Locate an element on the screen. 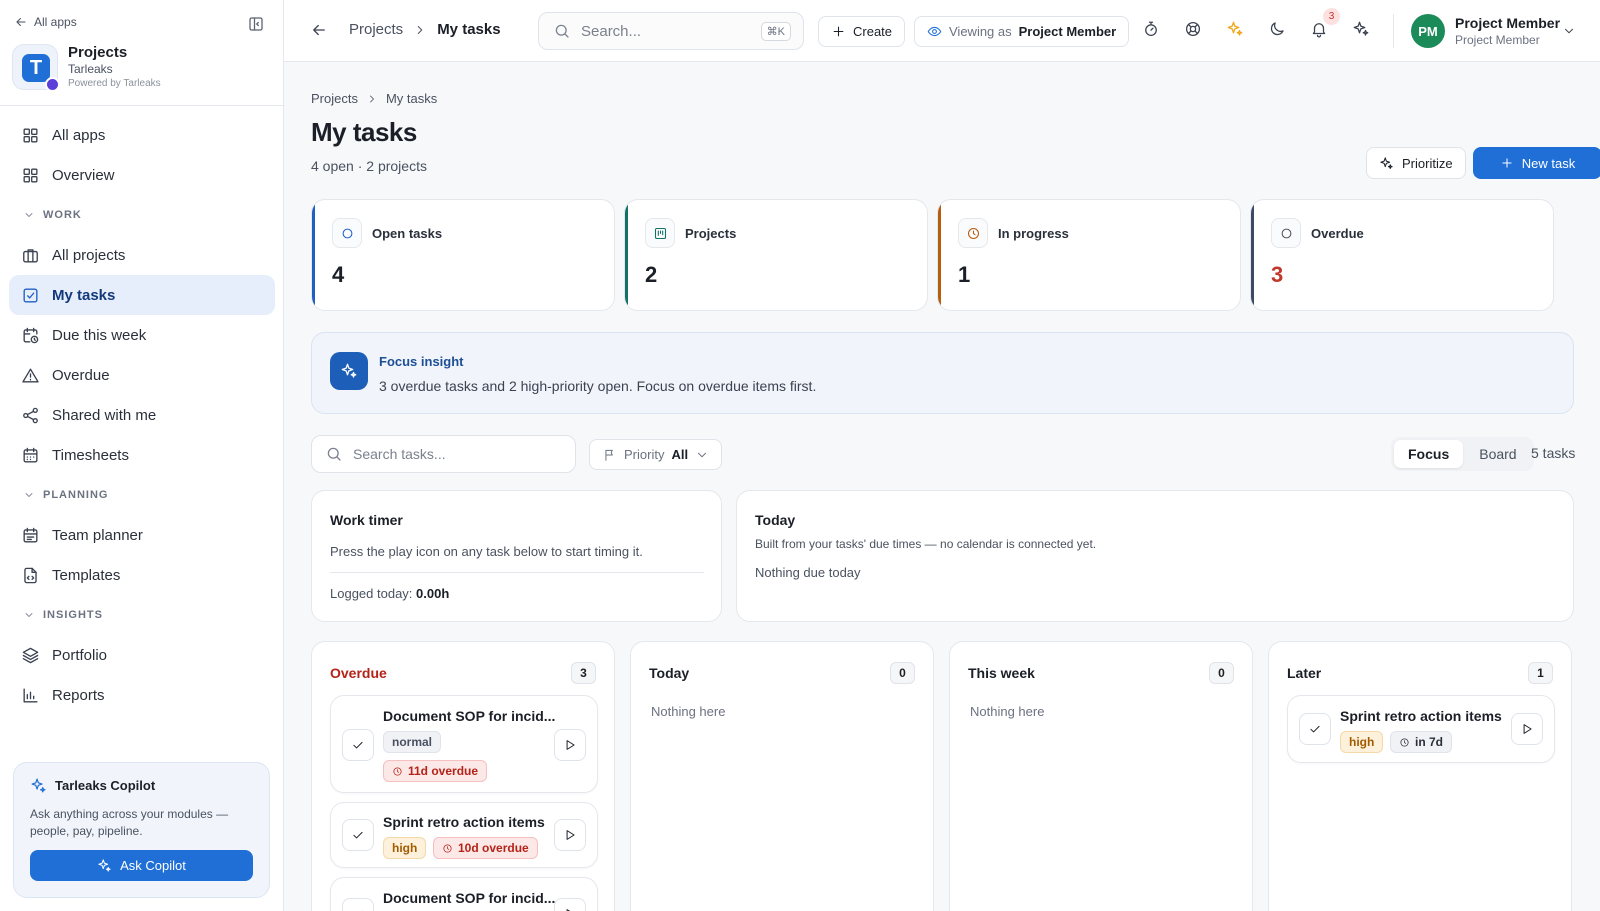  sidebar-item-label: Timesheets is located at coordinates (90, 455).